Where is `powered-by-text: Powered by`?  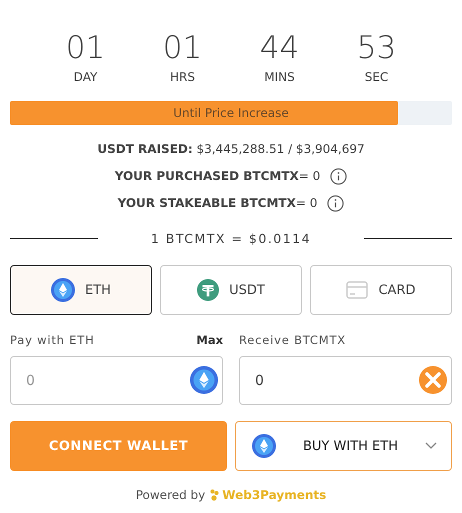
powered-by-text: Powered by is located at coordinates (171, 495).